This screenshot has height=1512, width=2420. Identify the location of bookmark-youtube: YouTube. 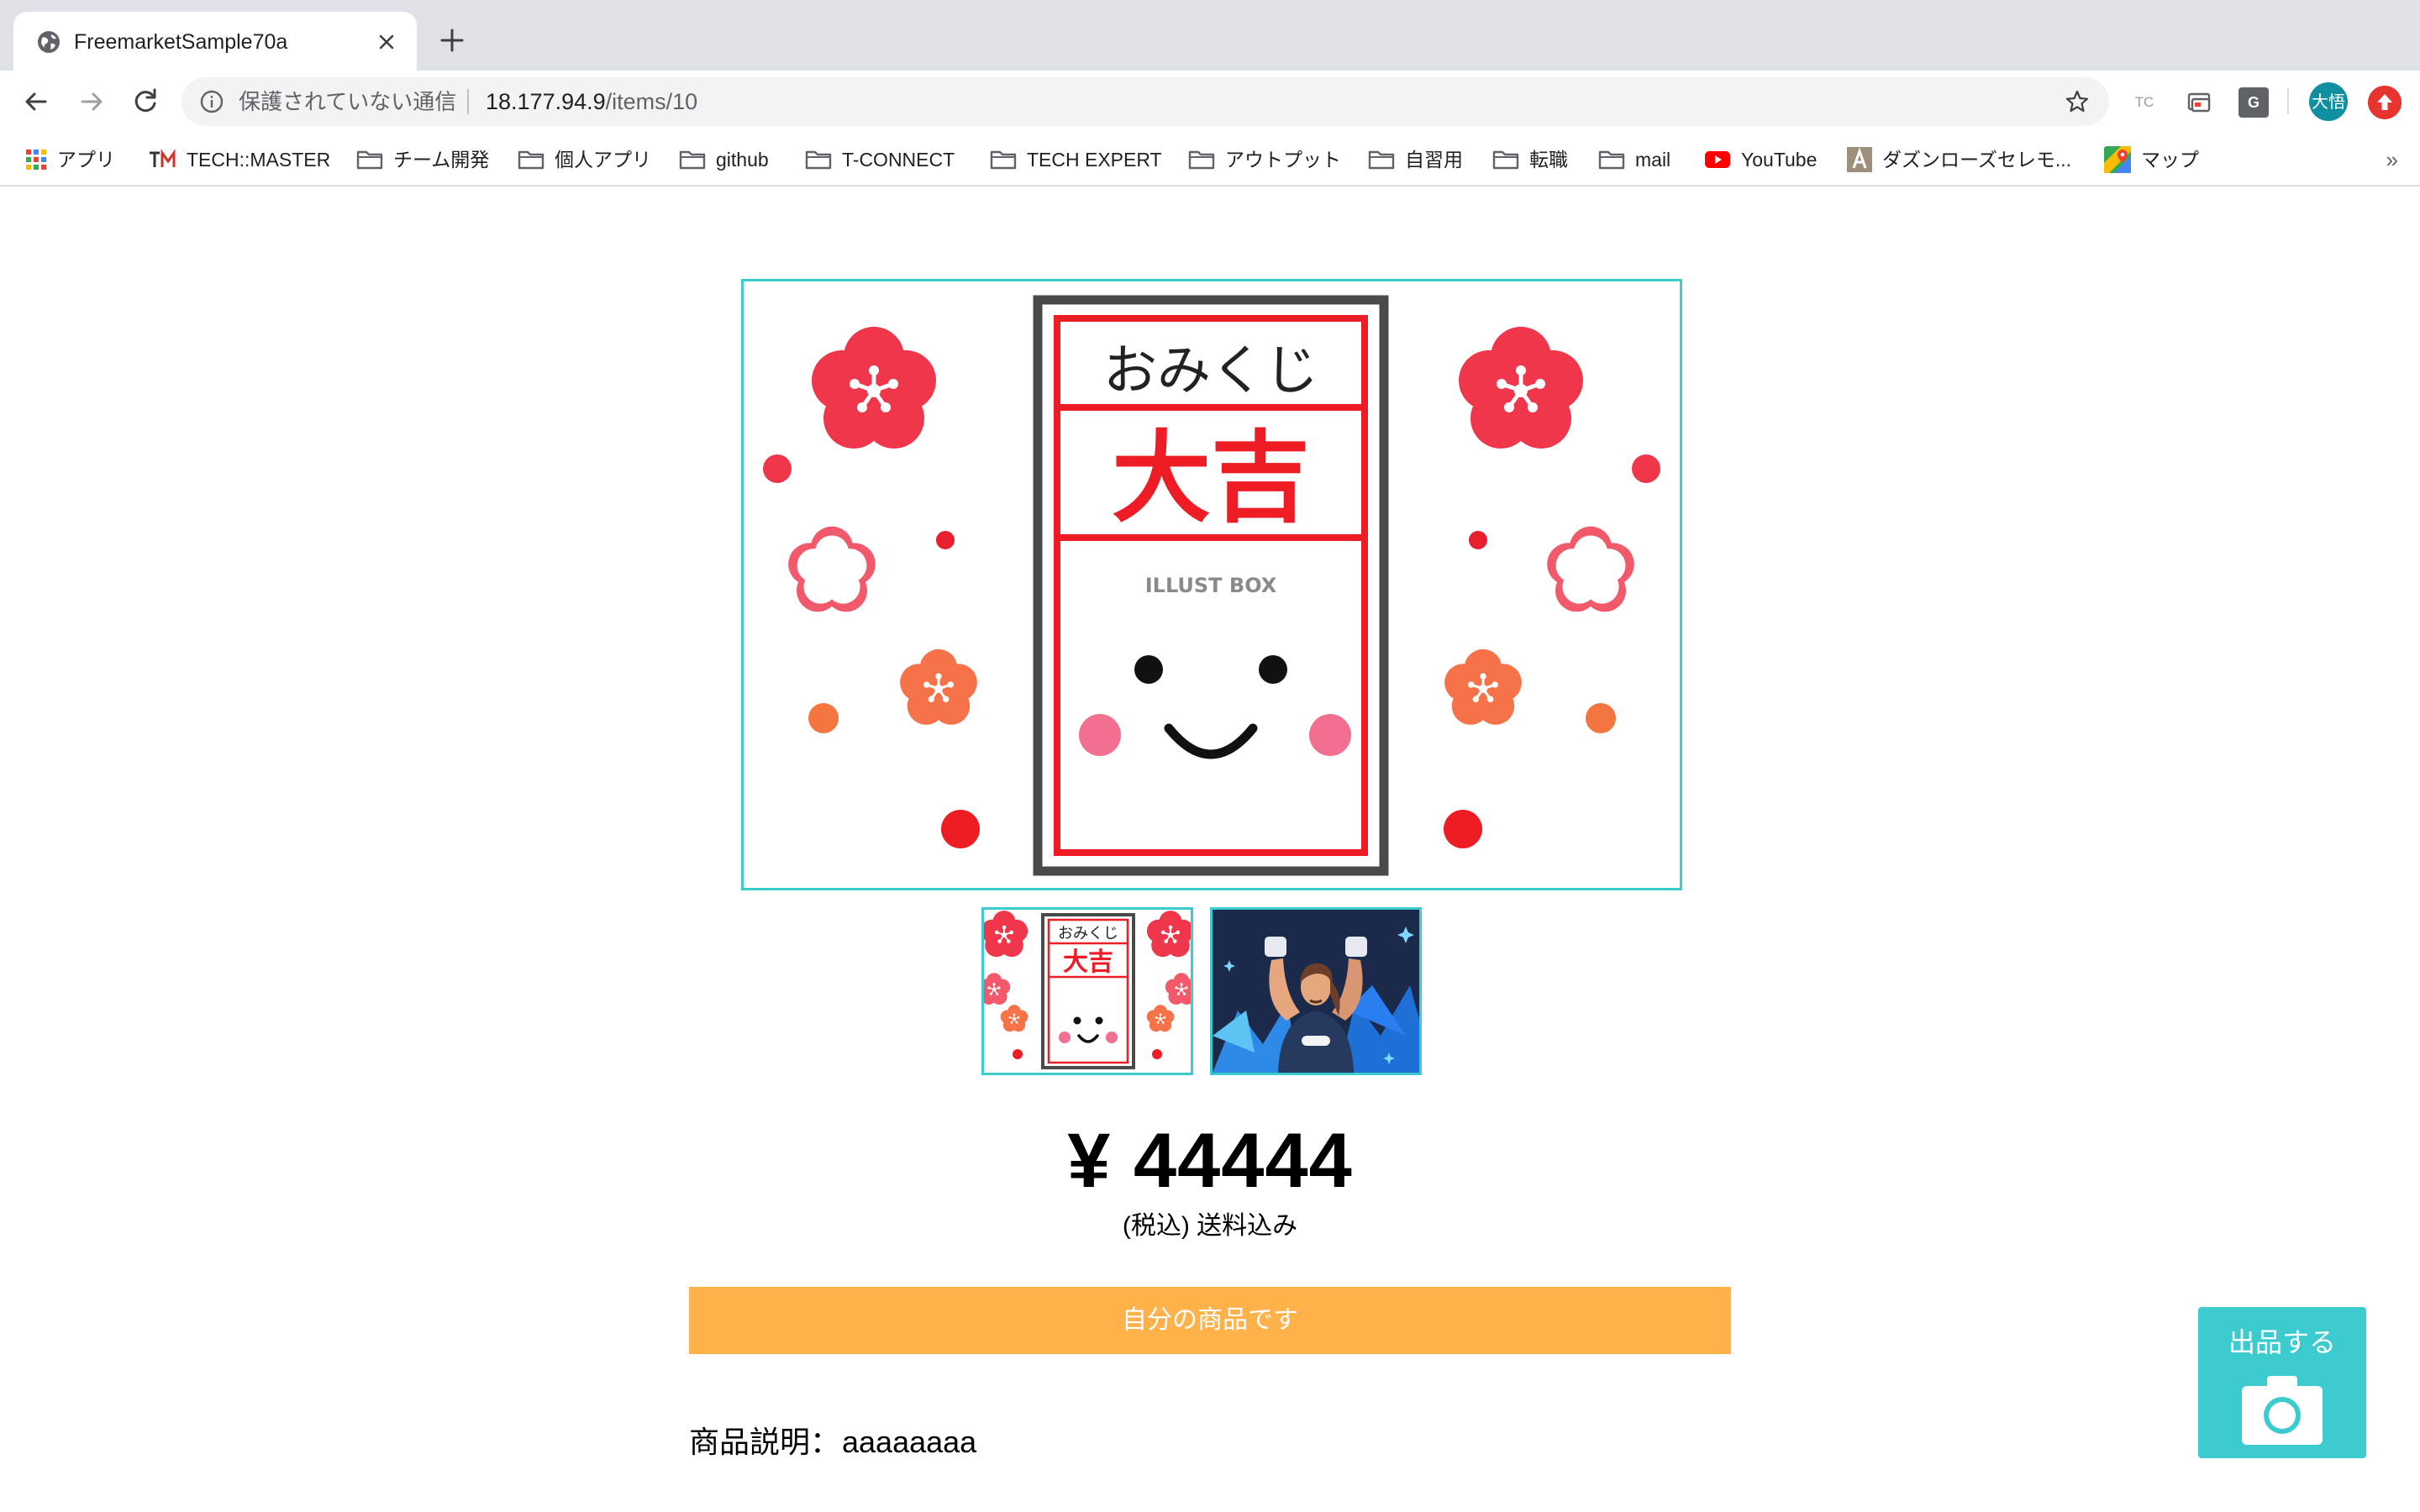
(1760, 159).